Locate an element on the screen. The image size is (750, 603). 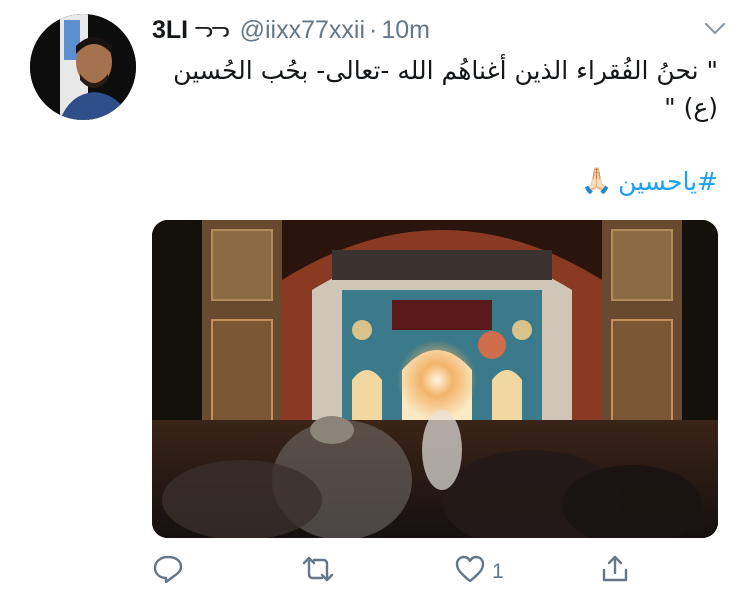
name-emoji: ᓓᓓ is located at coordinates (211, 29).